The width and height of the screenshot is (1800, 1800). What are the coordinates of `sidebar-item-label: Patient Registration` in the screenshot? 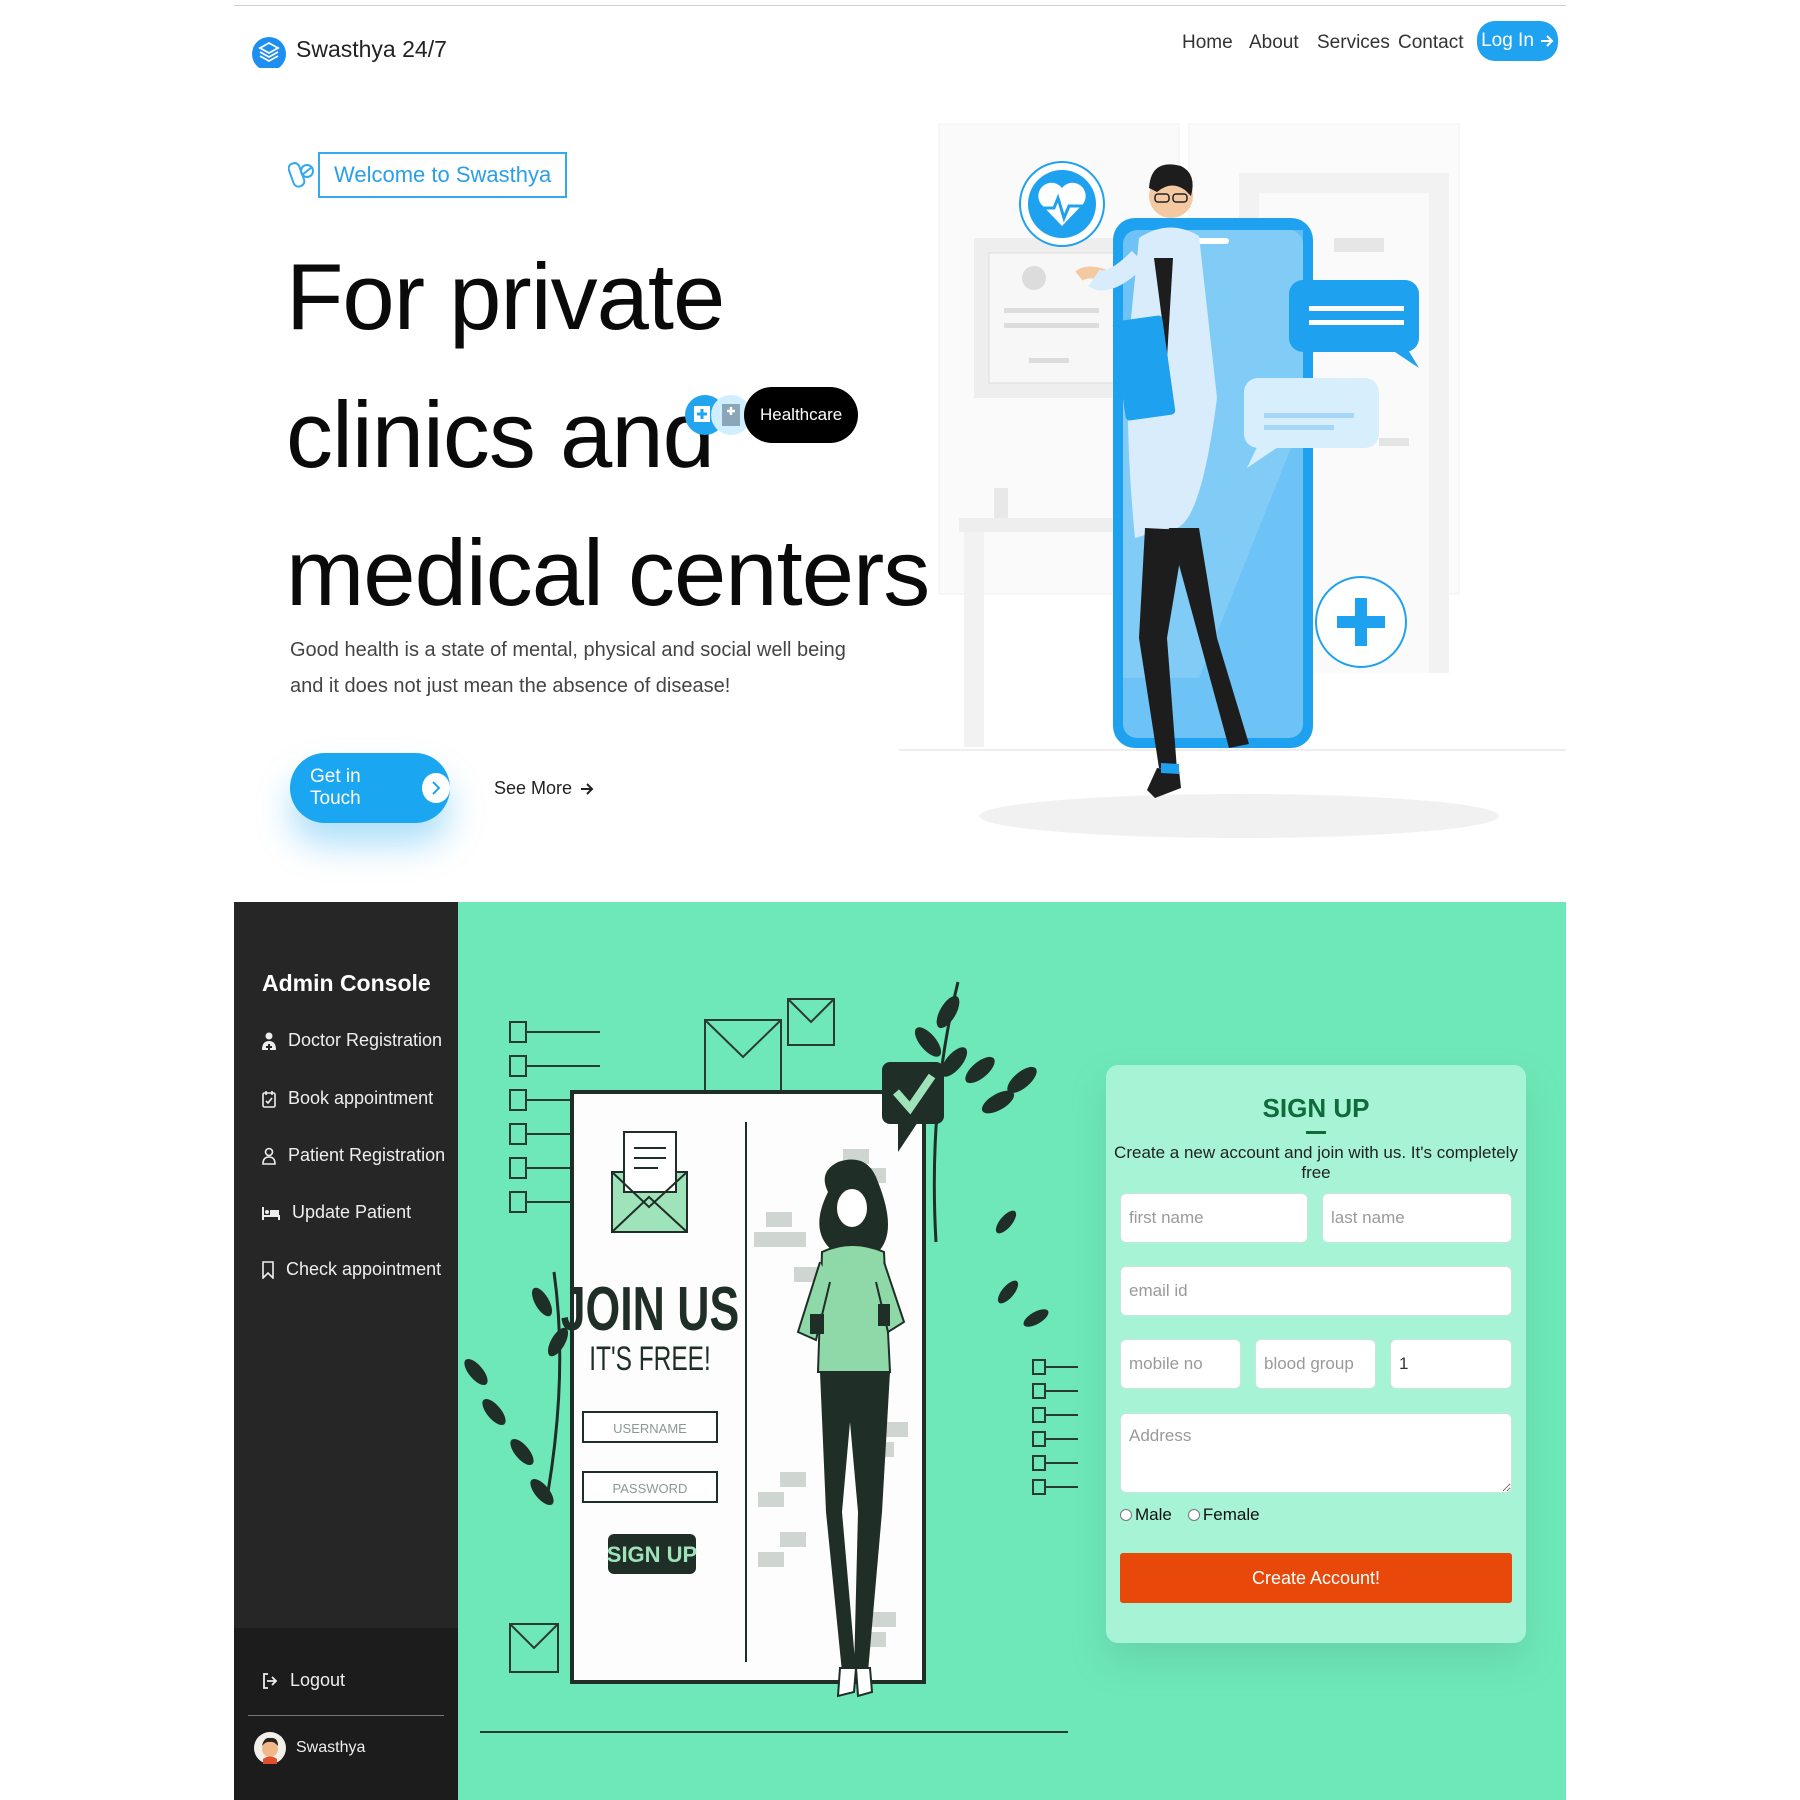 It's located at (367, 1155).